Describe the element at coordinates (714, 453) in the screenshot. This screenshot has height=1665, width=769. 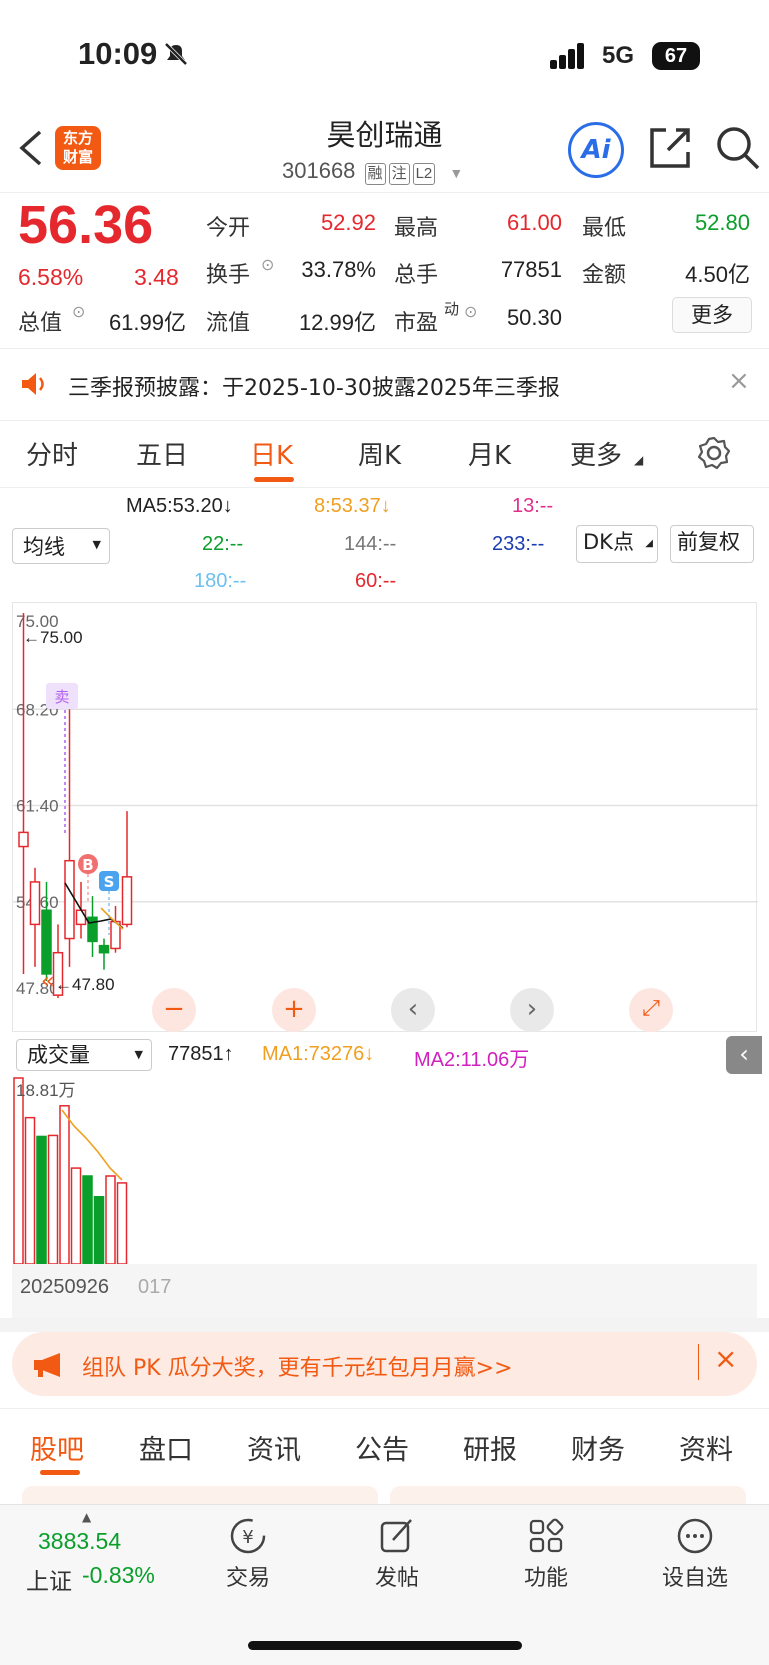
I see `gear-icon` at that location.